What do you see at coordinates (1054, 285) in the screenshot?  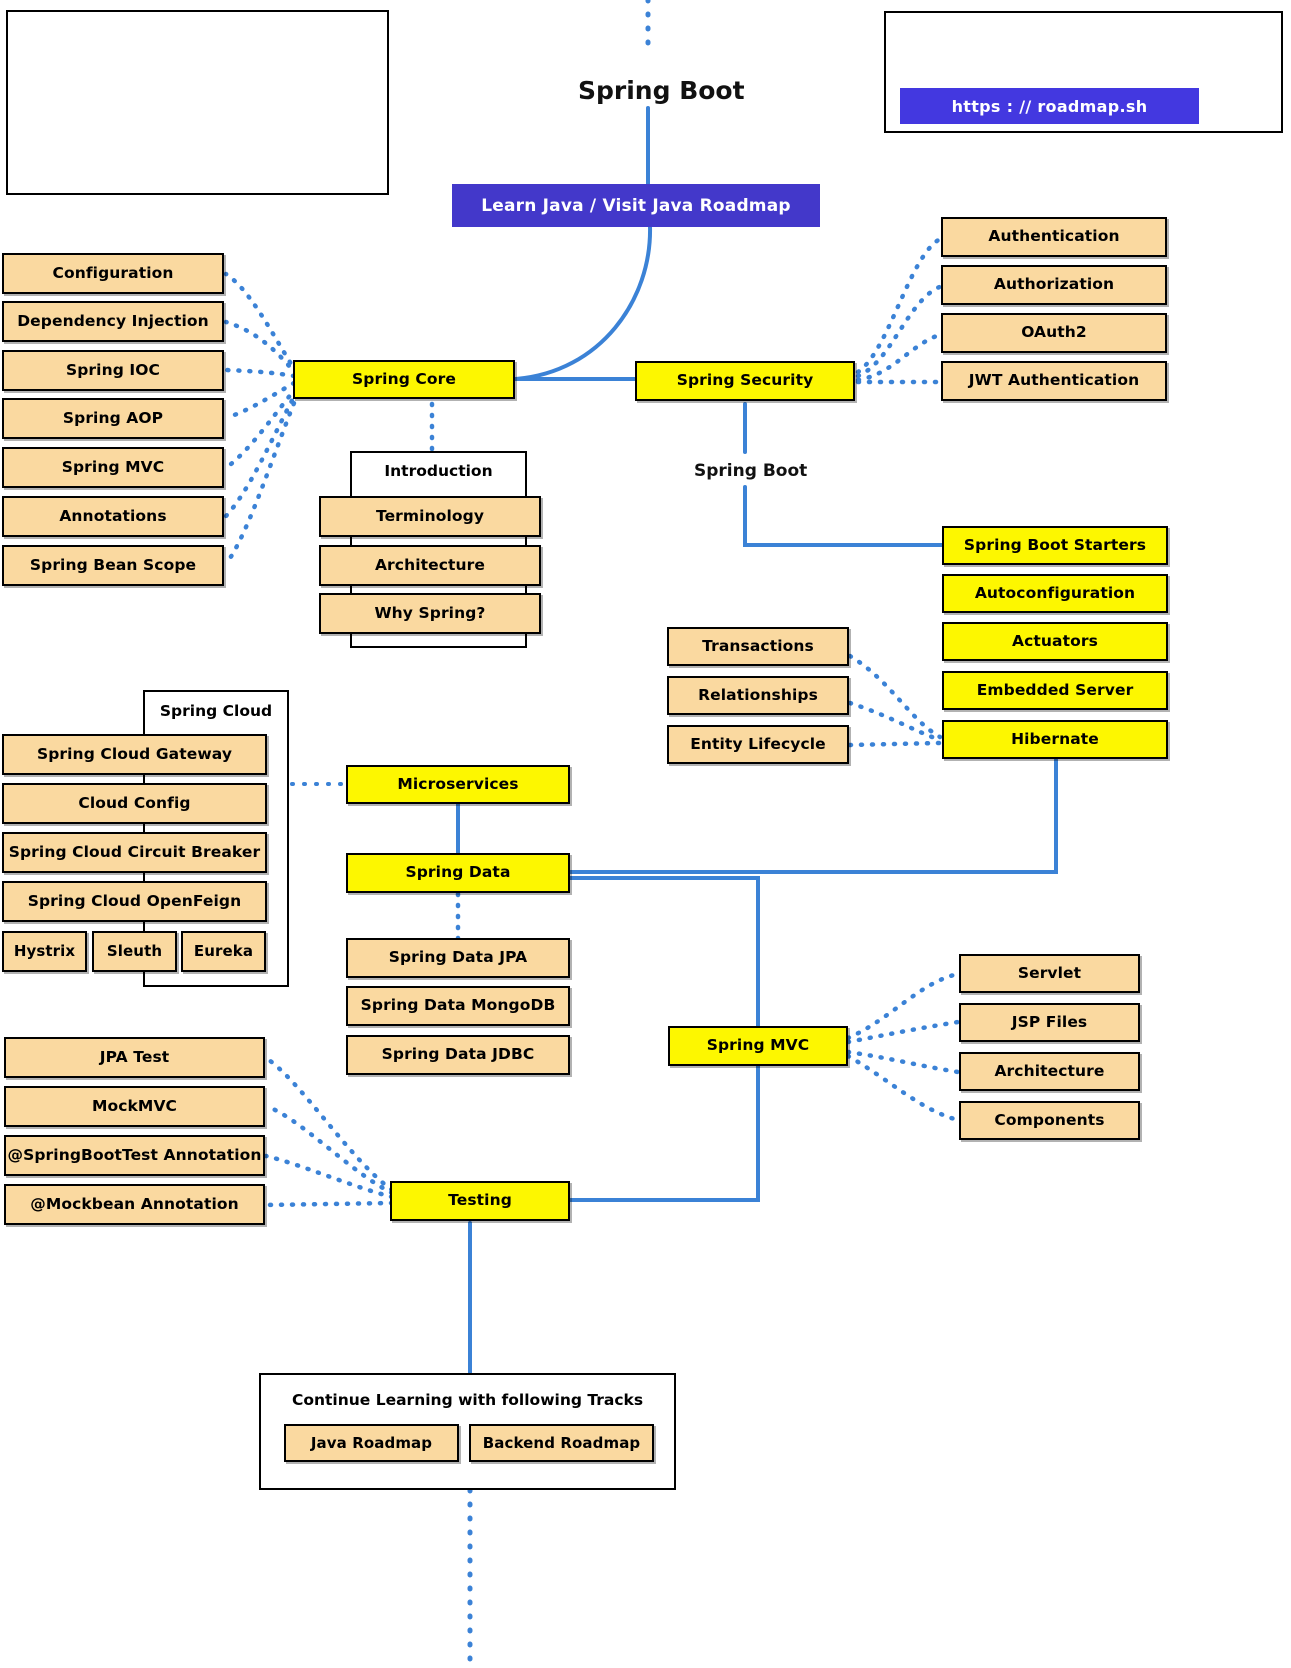 I see `node-authorization: Authorization` at bounding box center [1054, 285].